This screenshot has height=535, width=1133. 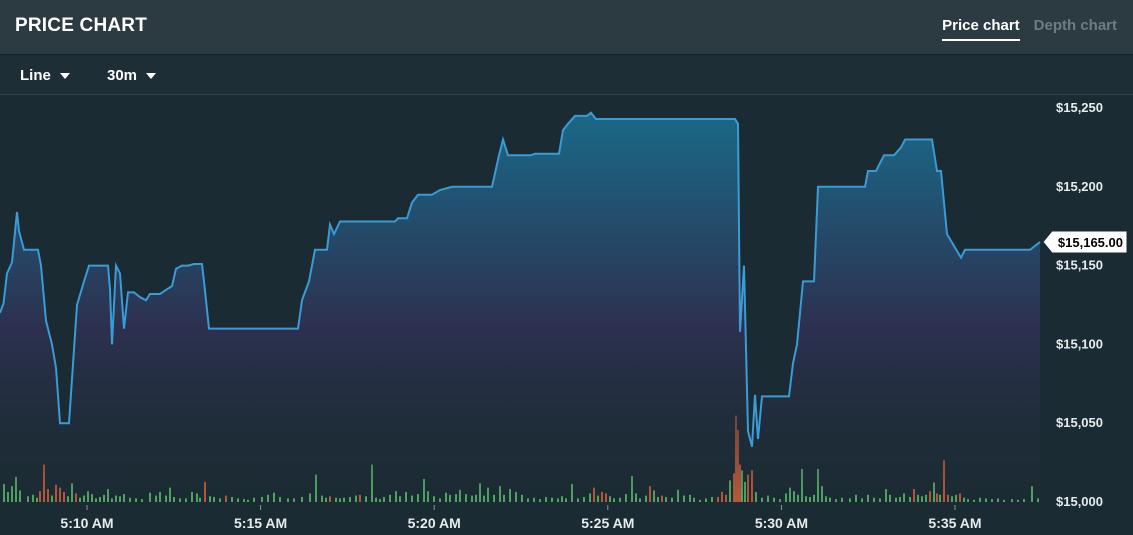 I want to click on interval-dropdown: 30m, so click(x=132, y=75).